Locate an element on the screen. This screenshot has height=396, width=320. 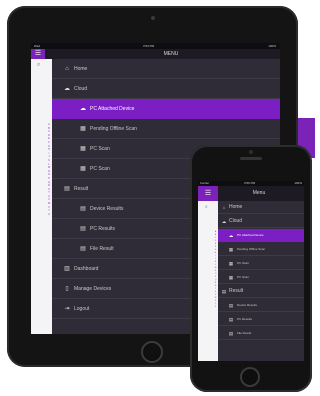
tablet-camera is located at coordinates (153, 18).